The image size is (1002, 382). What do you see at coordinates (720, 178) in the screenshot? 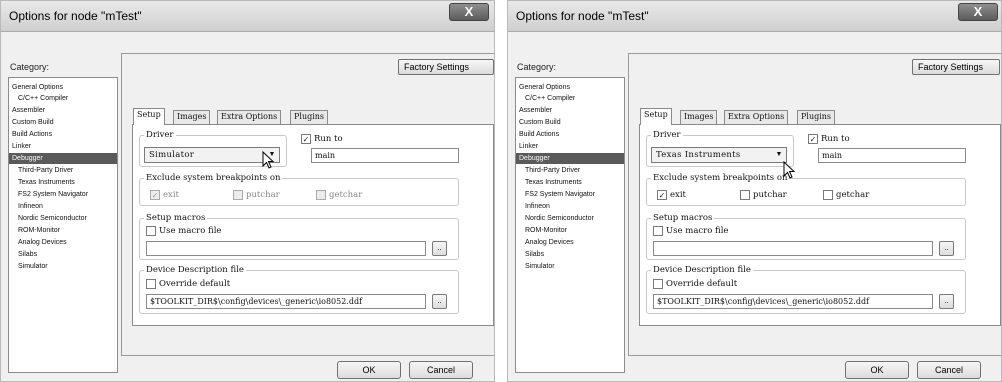
I see `breakpoints-label: Exclude system breakpoints on` at bounding box center [720, 178].